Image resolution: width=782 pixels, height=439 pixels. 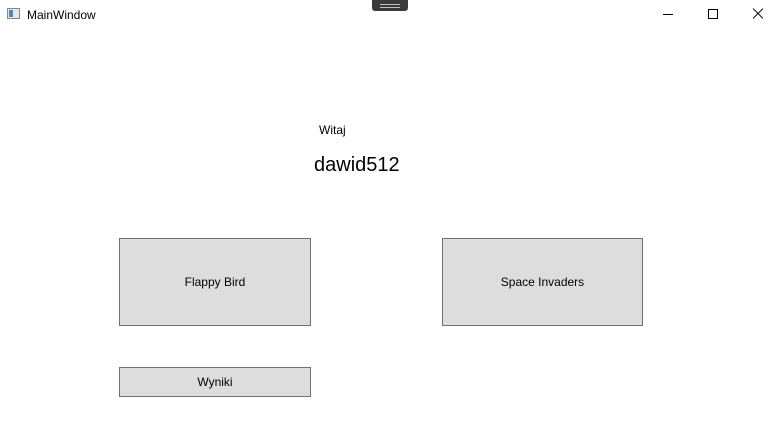 I want to click on close-icon, so click(x=758, y=14).